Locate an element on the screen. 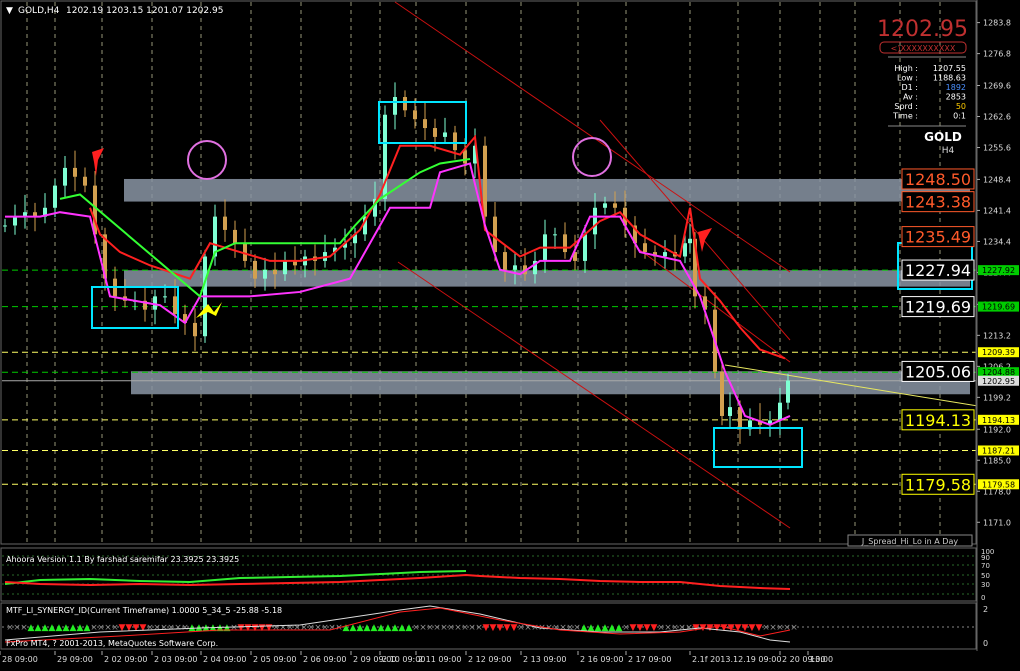  resistance-zone is located at coordinates (550, 383).